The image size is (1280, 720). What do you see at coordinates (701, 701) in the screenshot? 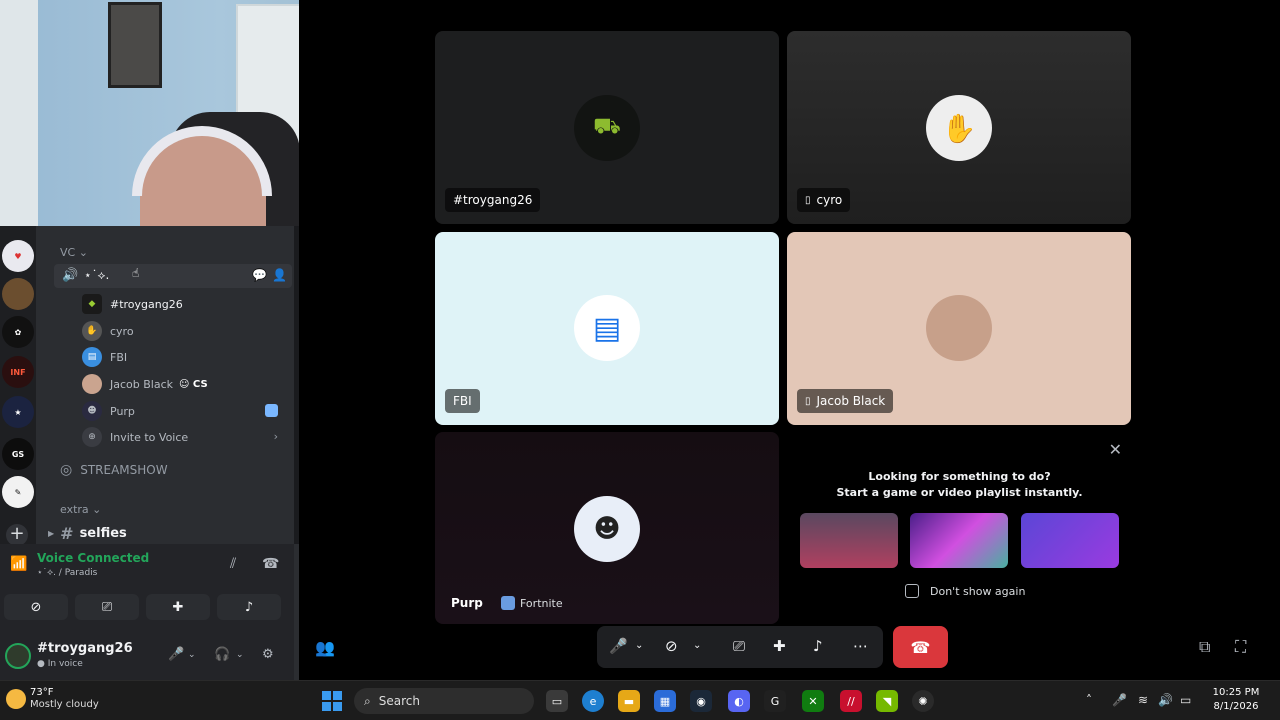
I see `steam-icon: ◉` at bounding box center [701, 701].